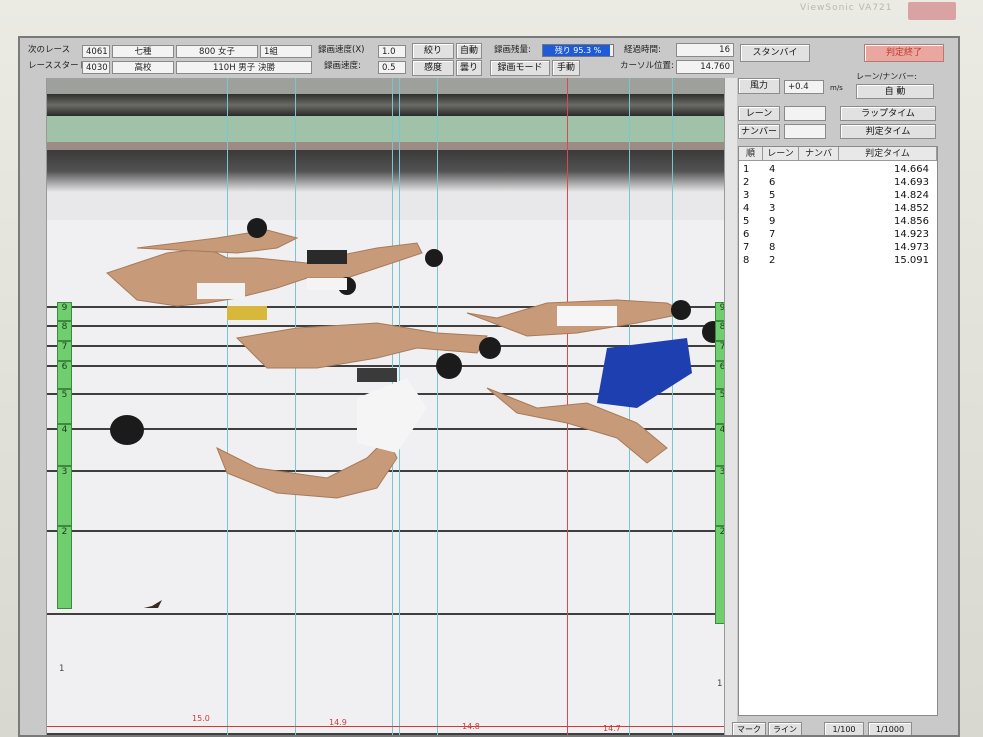 Image resolution: width=983 pixels, height=737 pixels. I want to click on monitor-badge, so click(932, 11).